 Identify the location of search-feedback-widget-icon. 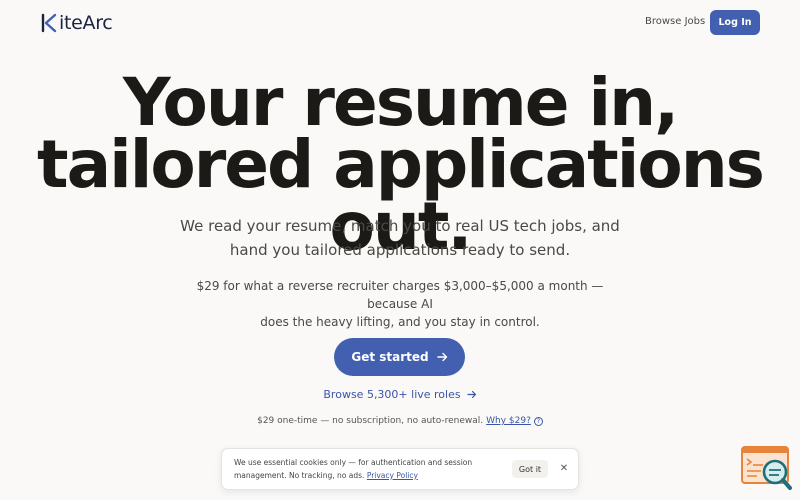
(766, 468).